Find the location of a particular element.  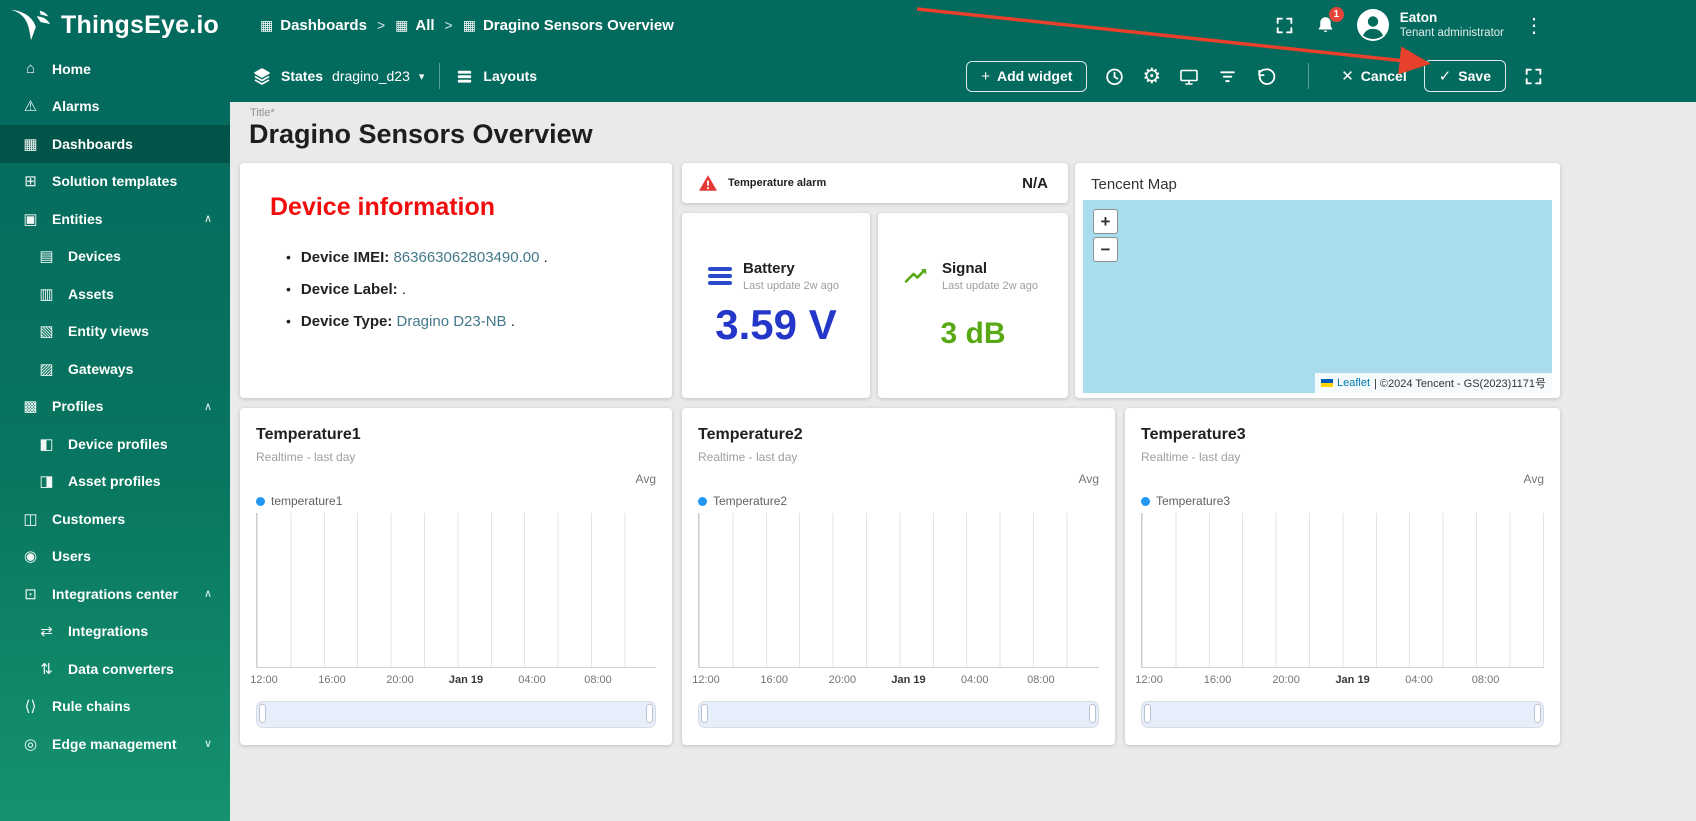

suffix: . is located at coordinates (543, 257).